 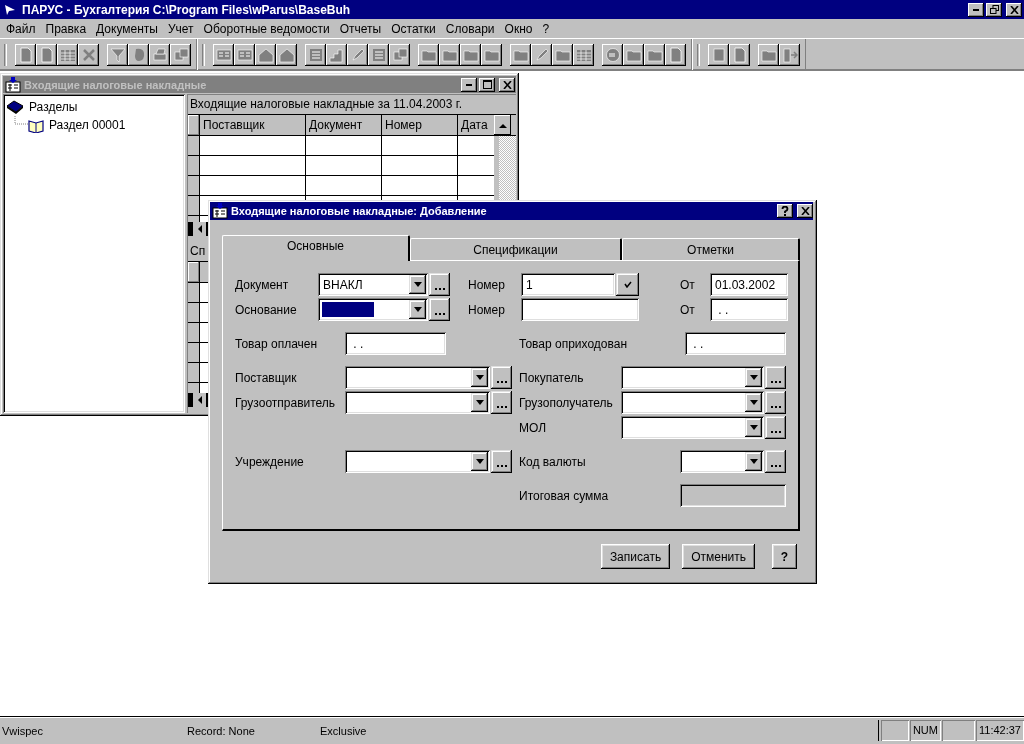 What do you see at coordinates (221, 730) in the screenshot?
I see `status-text: Record: None` at bounding box center [221, 730].